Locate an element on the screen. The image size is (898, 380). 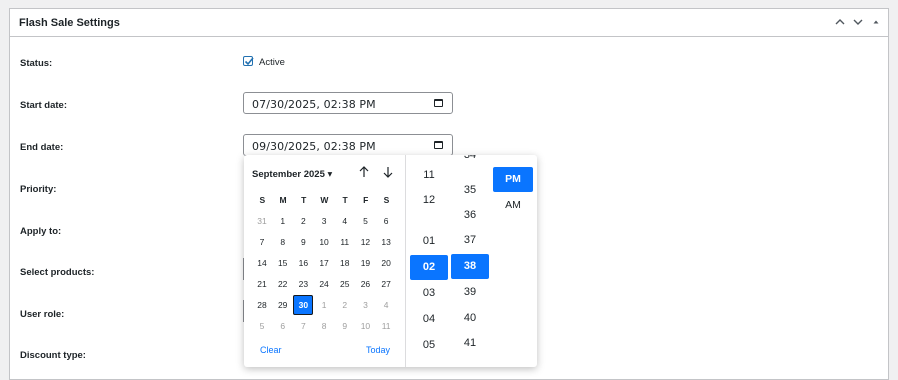
hour-option: 12 is located at coordinates (429, 200).